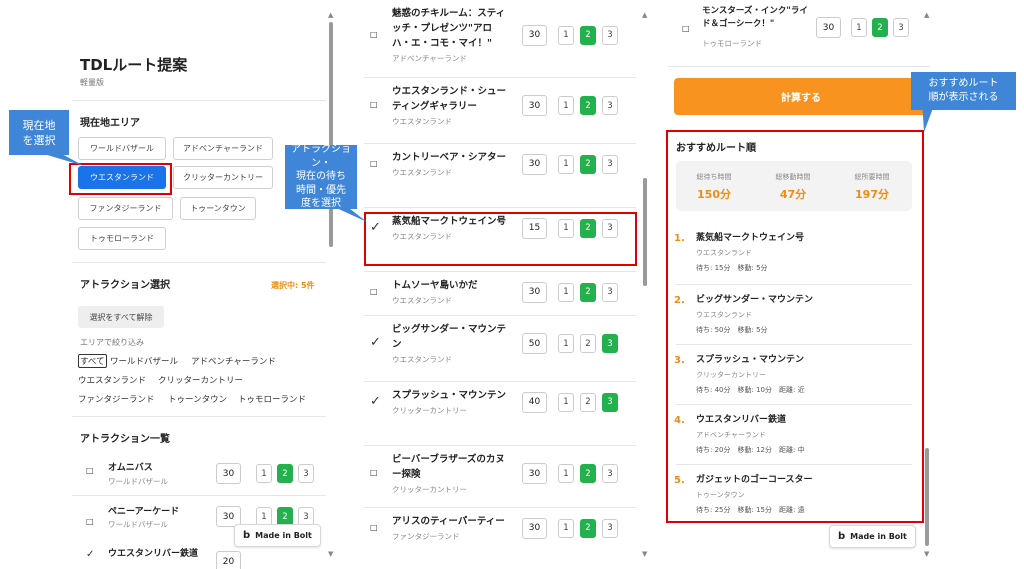  I want to click on callout-select-attraction: アトラクション・ 現在の待ち 時間・優先 度を選択, so click(321, 176).